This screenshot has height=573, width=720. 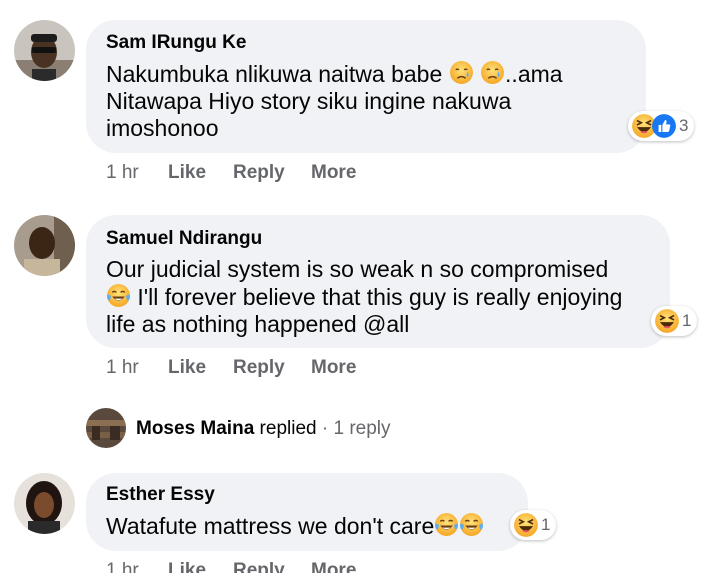 What do you see at coordinates (288, 428) in the screenshot?
I see `reply-verb: replied` at bounding box center [288, 428].